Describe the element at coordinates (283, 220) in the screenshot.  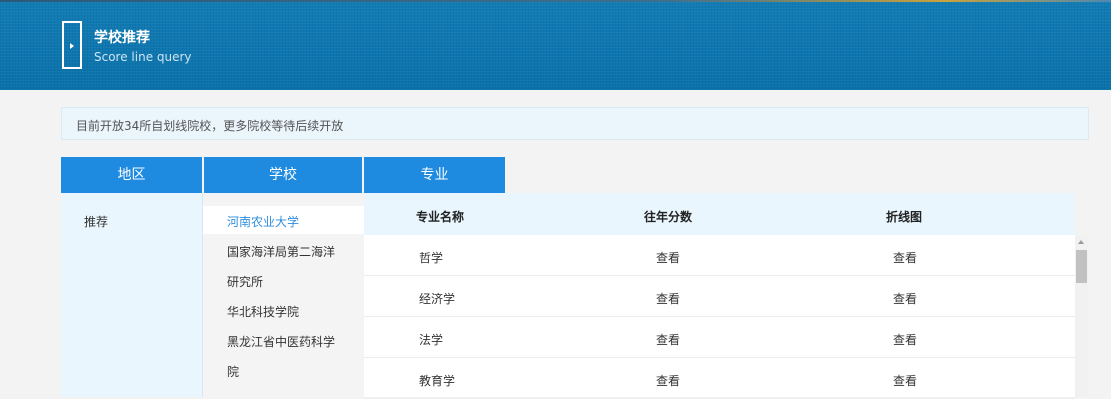
I see `school-item-selected: 河南农业大学` at that location.